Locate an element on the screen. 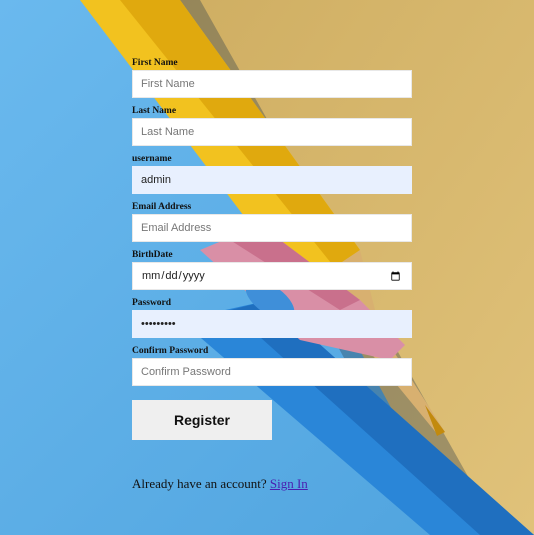 Image resolution: width=534 pixels, height=535 pixels. username-input is located at coordinates (272, 180).